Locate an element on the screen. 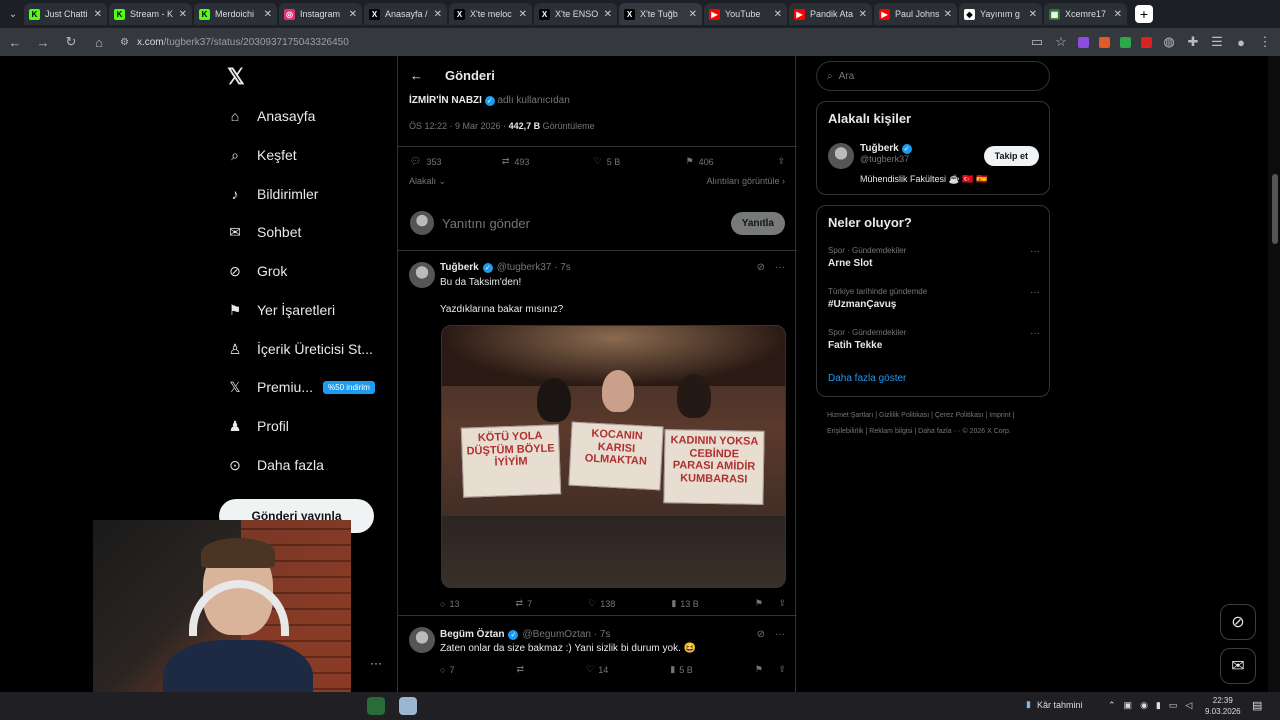 The width and height of the screenshot is (1280, 720). nav-item-9: ♟ Profil is located at coordinates (258, 426).